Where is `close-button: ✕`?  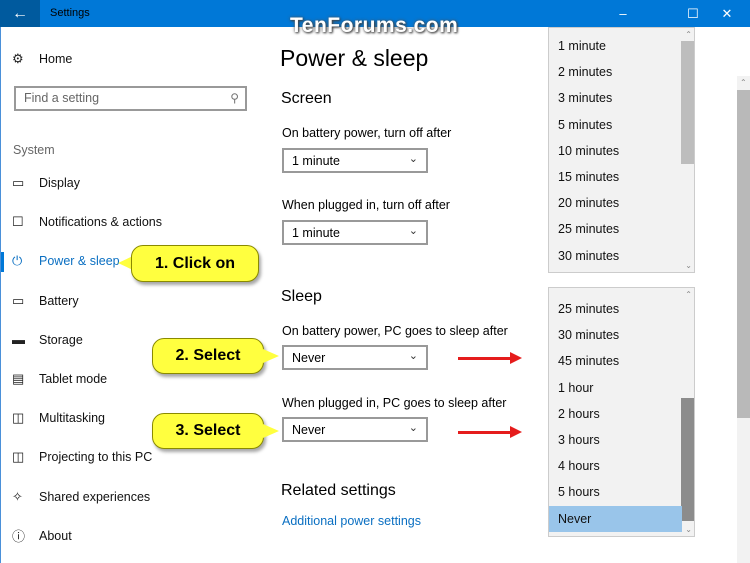 close-button: ✕ is located at coordinates (727, 13).